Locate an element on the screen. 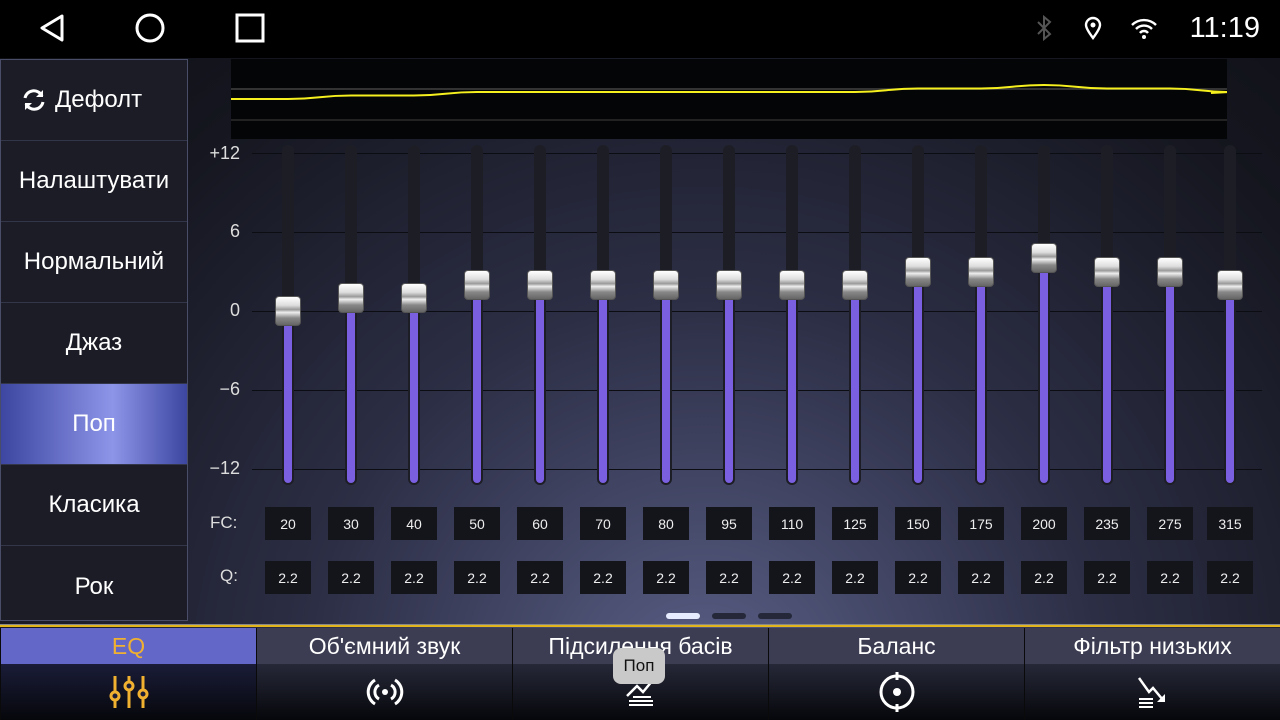 The image size is (1280, 720). tab-surround: Об'ємний звук is located at coordinates (384, 674).